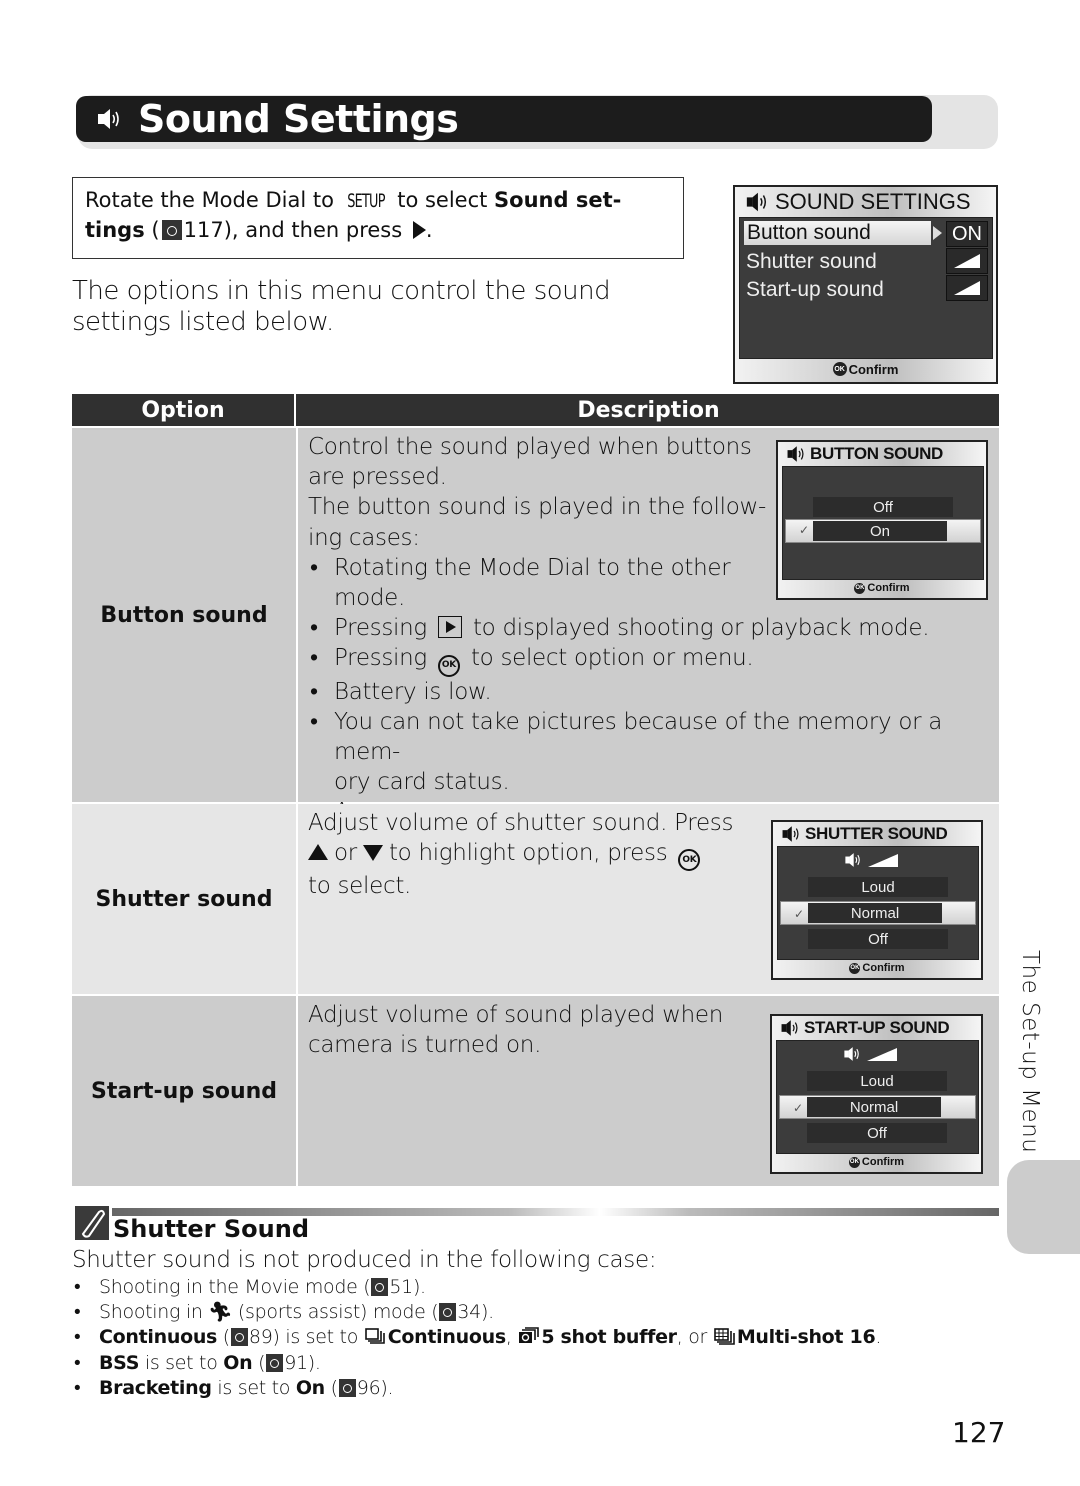  Describe the element at coordinates (476, 1388) in the screenshot. I see `list-item: Bracketing is set to On (96).` at that location.